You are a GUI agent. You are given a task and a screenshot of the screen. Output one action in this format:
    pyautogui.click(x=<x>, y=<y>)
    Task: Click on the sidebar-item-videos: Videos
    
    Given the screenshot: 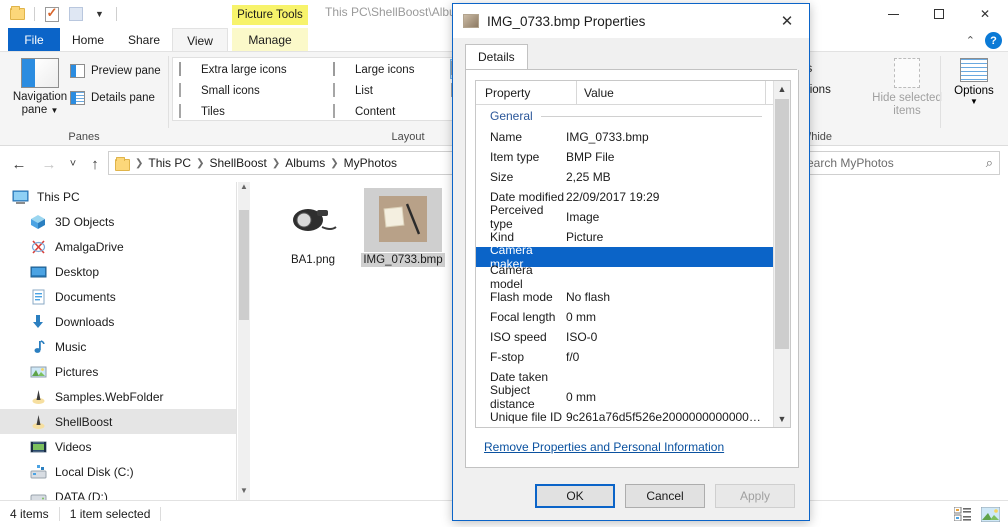 What is the action you would take?
    pyautogui.click(x=118, y=446)
    